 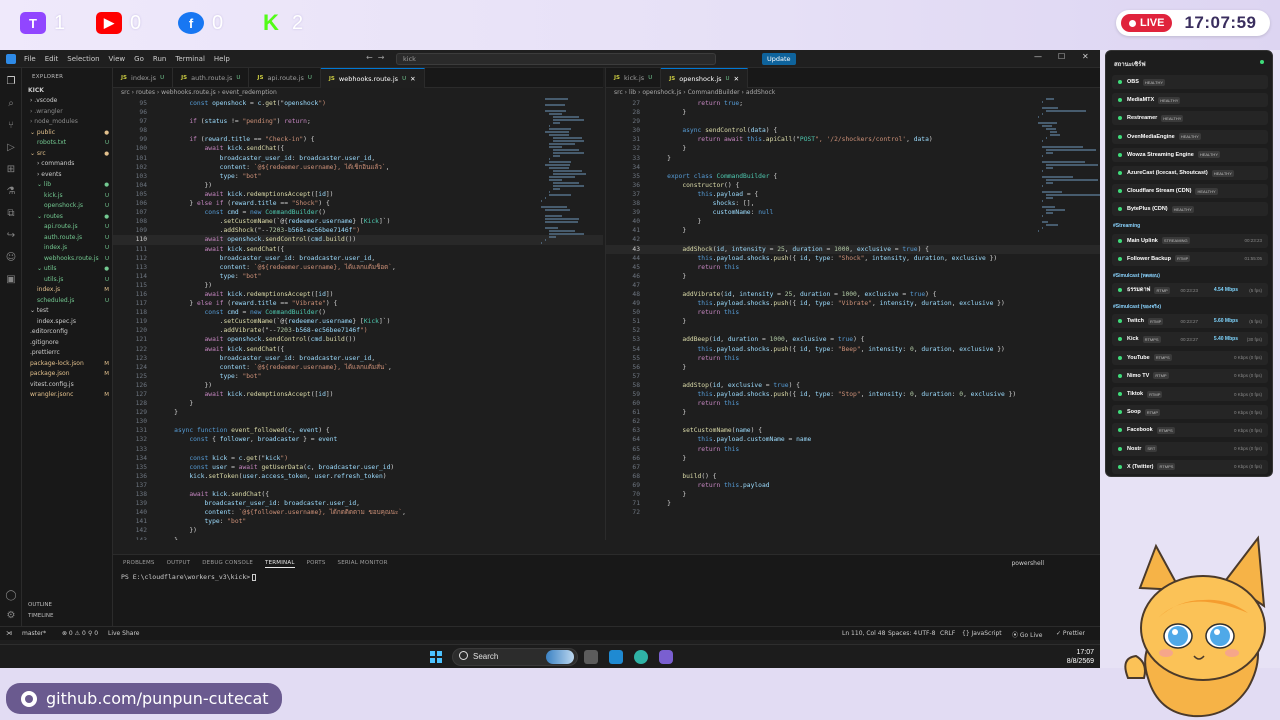 I want to click on outline-section: OUTLINE, so click(x=40, y=605).